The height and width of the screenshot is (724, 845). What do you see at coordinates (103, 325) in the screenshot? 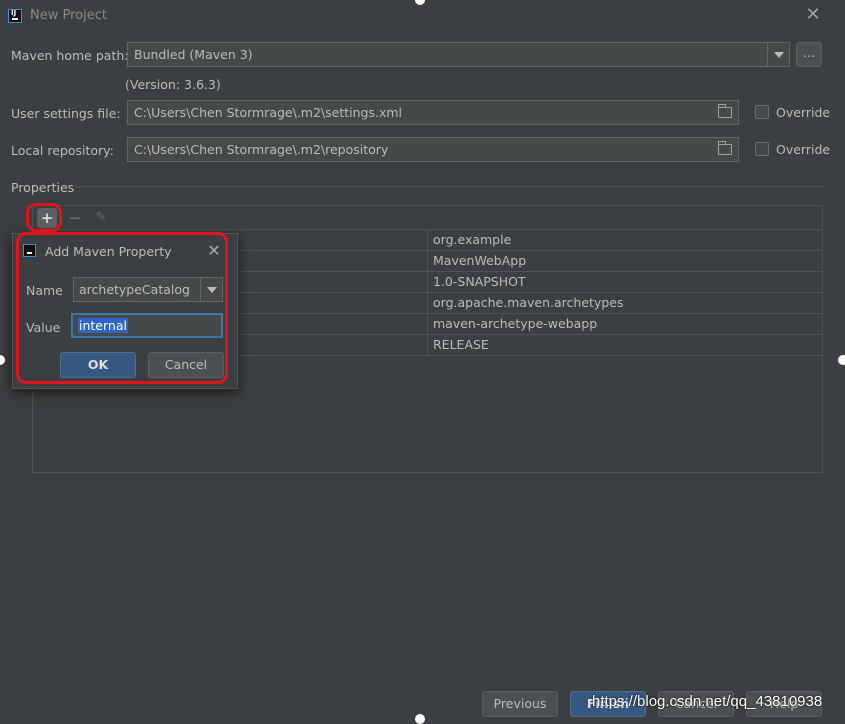
I see `value-selected-text: internal` at bounding box center [103, 325].